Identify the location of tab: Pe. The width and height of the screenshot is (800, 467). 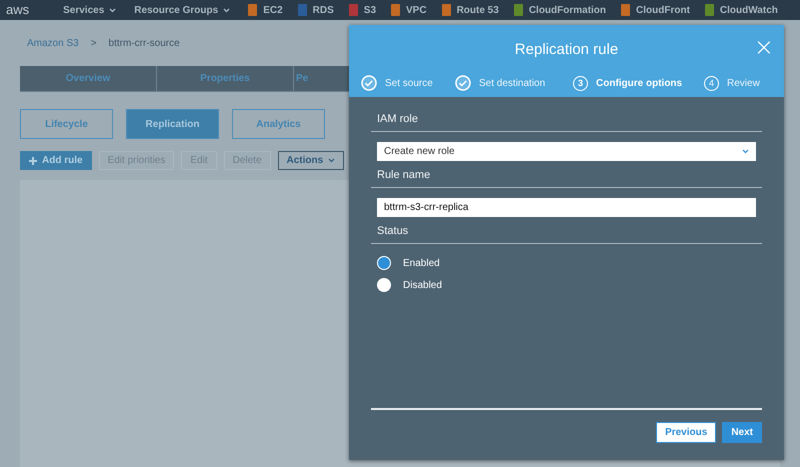
(321, 78).